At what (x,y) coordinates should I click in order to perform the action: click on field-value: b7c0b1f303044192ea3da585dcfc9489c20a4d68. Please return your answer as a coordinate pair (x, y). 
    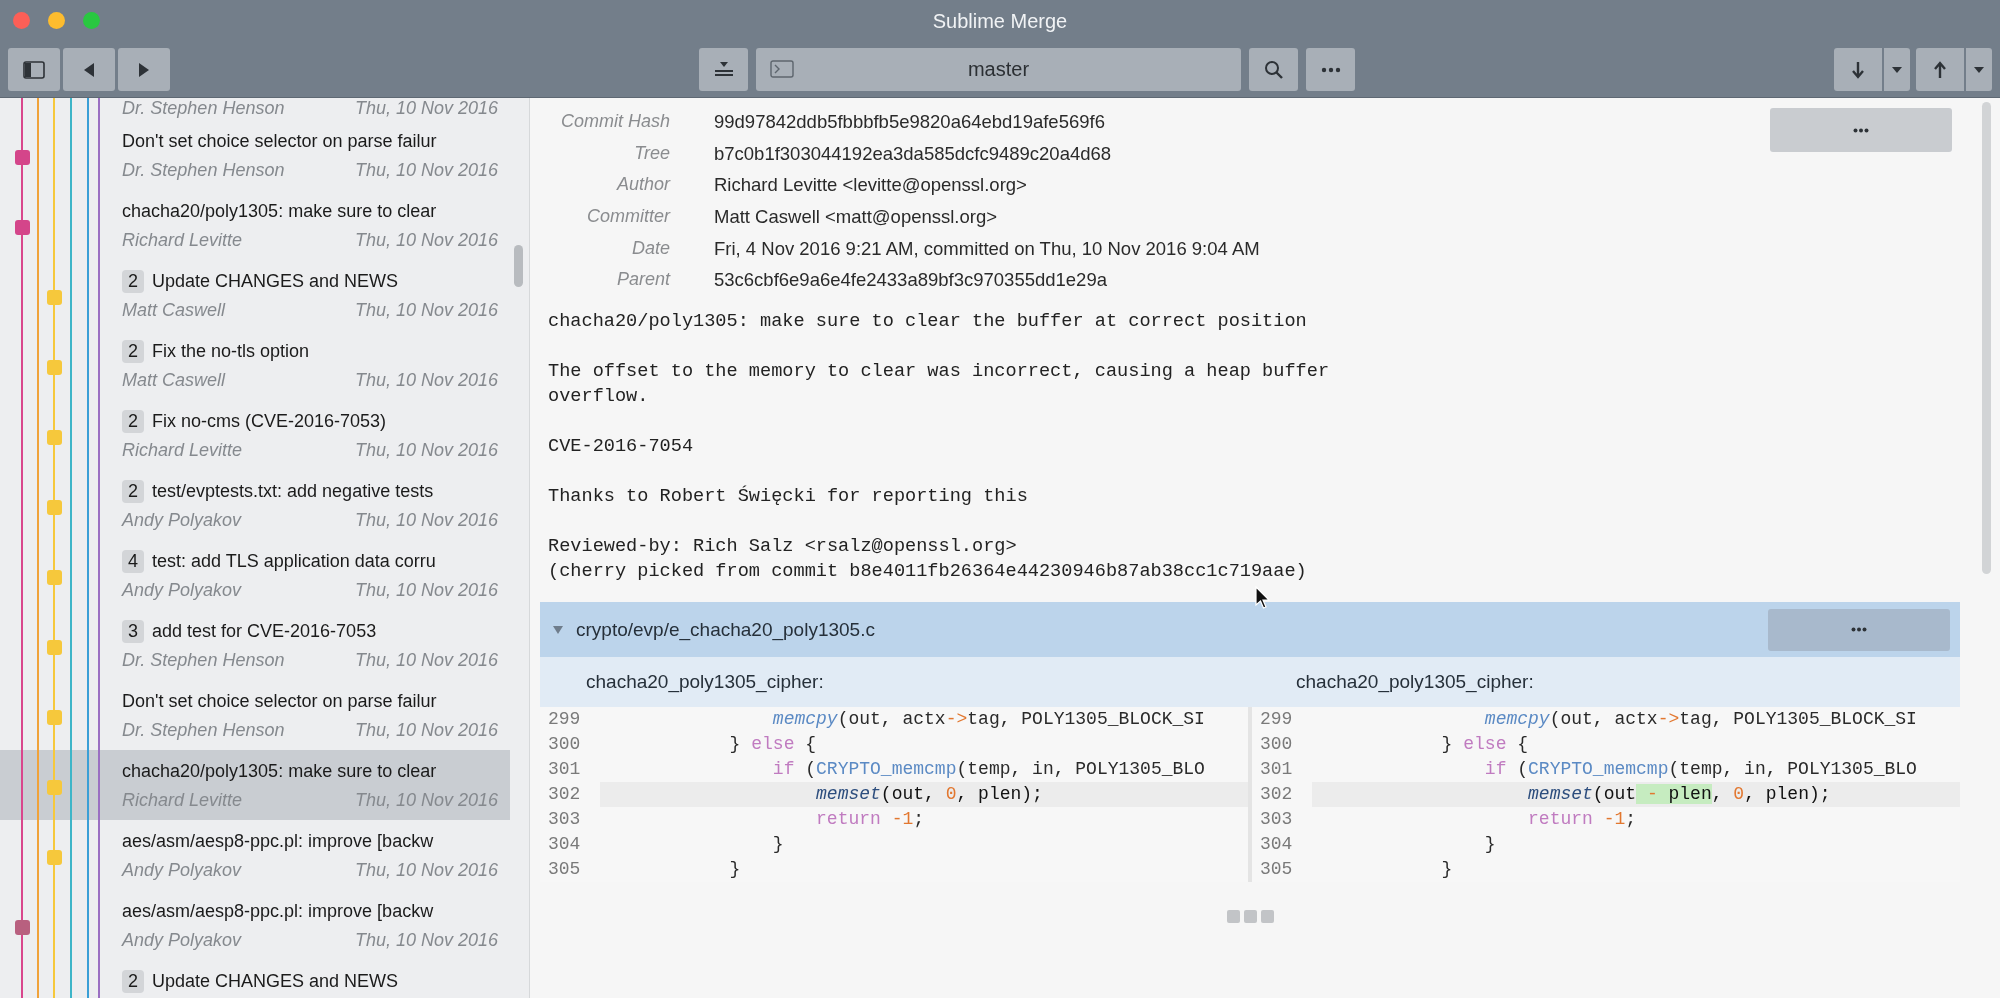
    Looking at the image, I should click on (913, 153).